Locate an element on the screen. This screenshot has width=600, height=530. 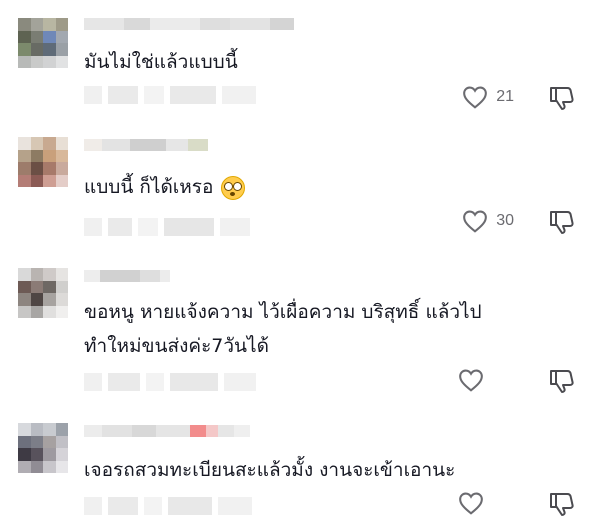
like-button: 21 is located at coordinates (488, 97).